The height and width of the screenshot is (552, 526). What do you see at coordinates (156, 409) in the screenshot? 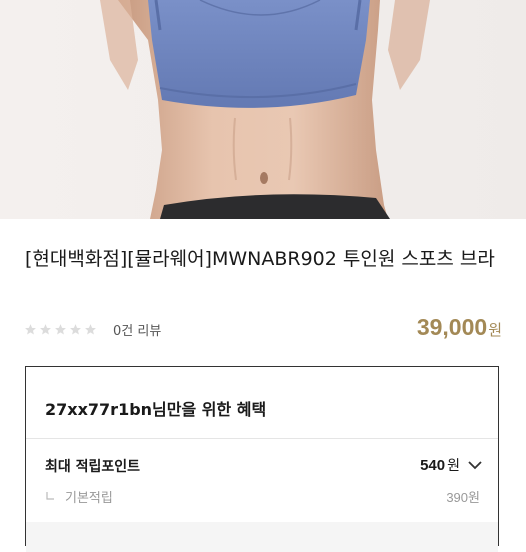
I see `benefit-title: 27xx77r1bn님만을 위한 혜택` at bounding box center [156, 409].